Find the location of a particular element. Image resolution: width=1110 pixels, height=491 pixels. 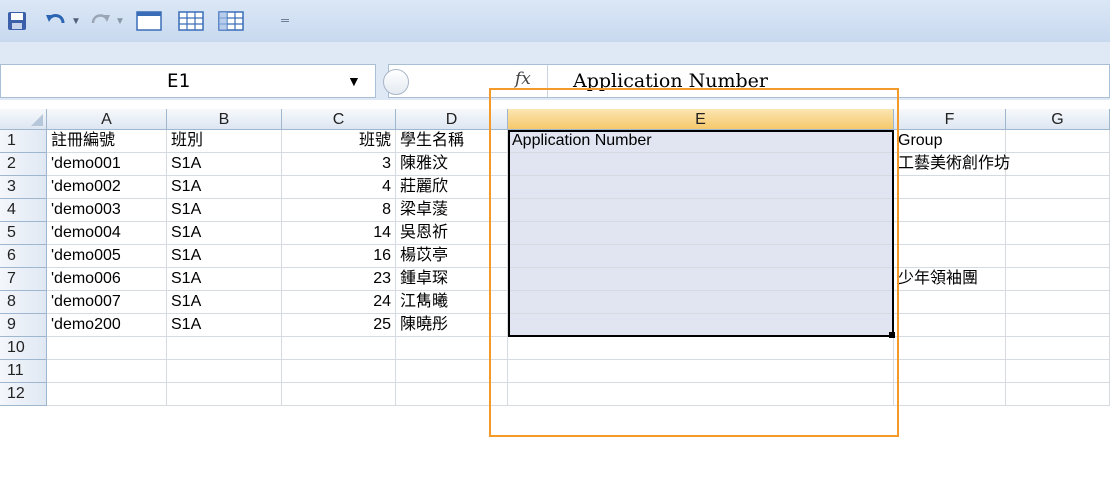

row-header-3: 3 is located at coordinates (23, 187).